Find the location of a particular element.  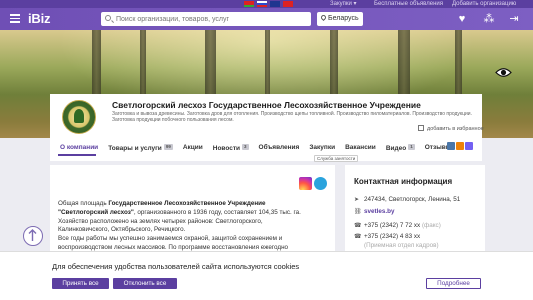

scroll-up-button is located at coordinates (33, 236).